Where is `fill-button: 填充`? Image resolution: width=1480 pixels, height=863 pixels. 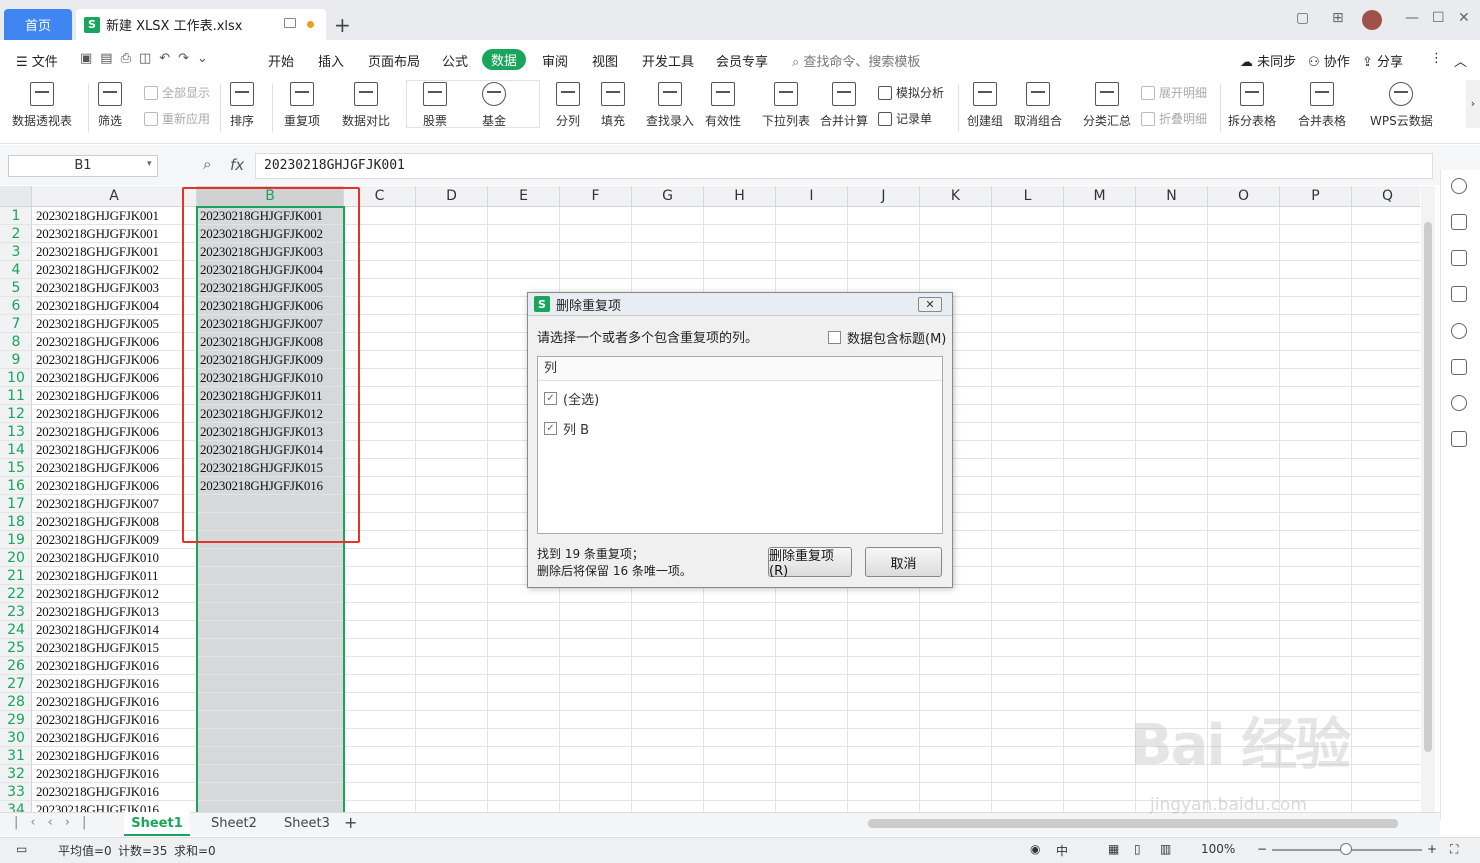
fill-button: 填充 is located at coordinates (613, 105).